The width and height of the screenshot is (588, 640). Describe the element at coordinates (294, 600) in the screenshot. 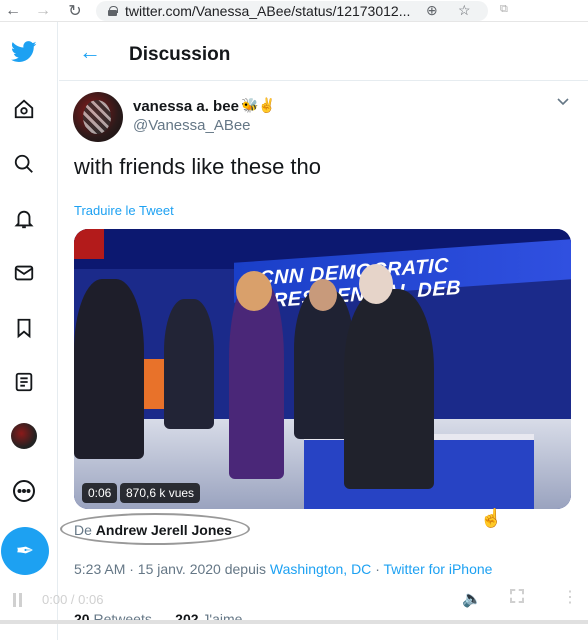

I see `media-controls: 0:00 / 0:06 🔈 ⋮` at that location.